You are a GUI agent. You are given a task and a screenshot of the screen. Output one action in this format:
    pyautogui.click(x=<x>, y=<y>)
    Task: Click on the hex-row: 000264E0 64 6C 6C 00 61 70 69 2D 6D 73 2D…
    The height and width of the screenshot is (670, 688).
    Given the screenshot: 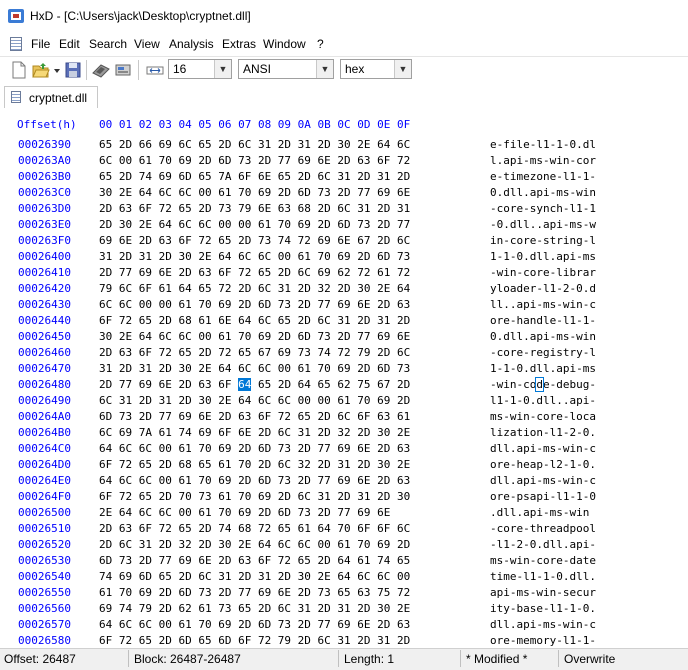 What is the action you would take?
    pyautogui.click(x=344, y=482)
    